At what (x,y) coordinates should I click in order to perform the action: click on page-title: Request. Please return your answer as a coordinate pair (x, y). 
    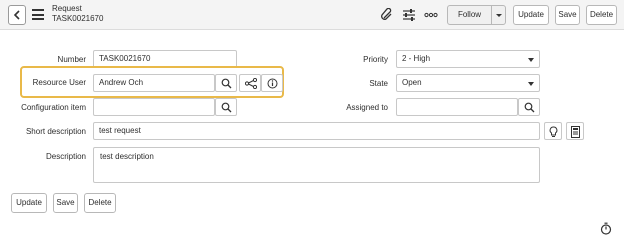
    Looking at the image, I should click on (67, 8).